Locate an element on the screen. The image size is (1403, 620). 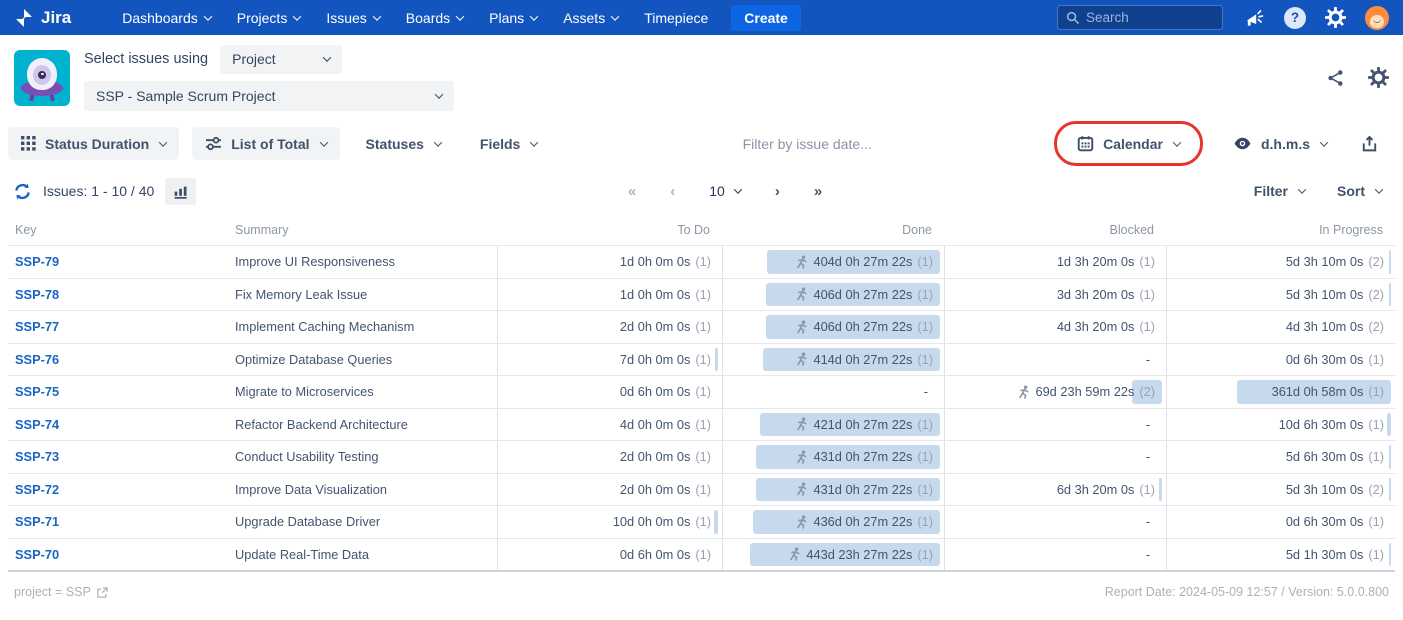
issue-source-select: Project is located at coordinates (281, 59).